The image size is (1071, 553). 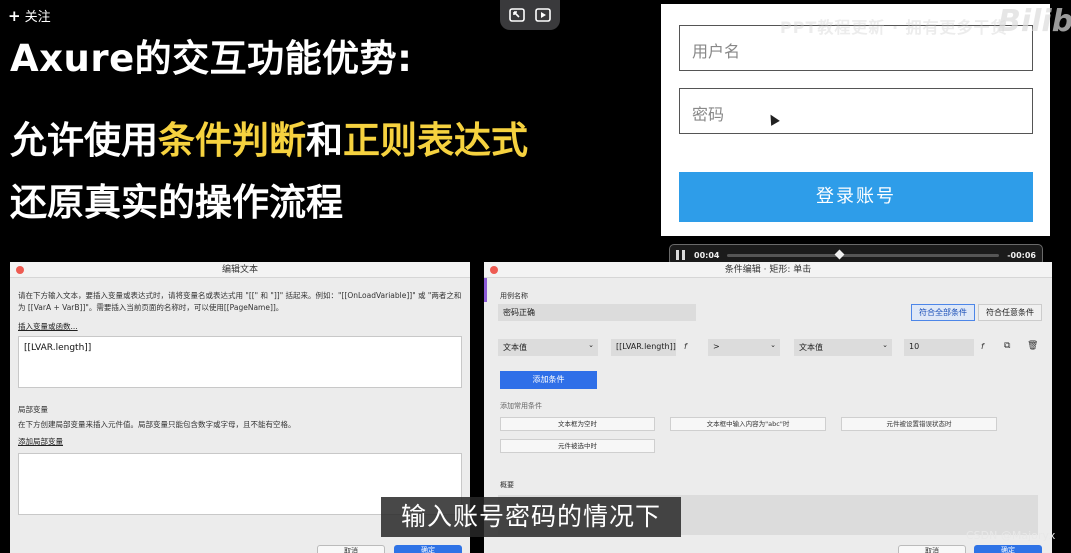 What do you see at coordinates (514, 296) in the screenshot?
I see `case-name-label: 用例名称` at bounding box center [514, 296].